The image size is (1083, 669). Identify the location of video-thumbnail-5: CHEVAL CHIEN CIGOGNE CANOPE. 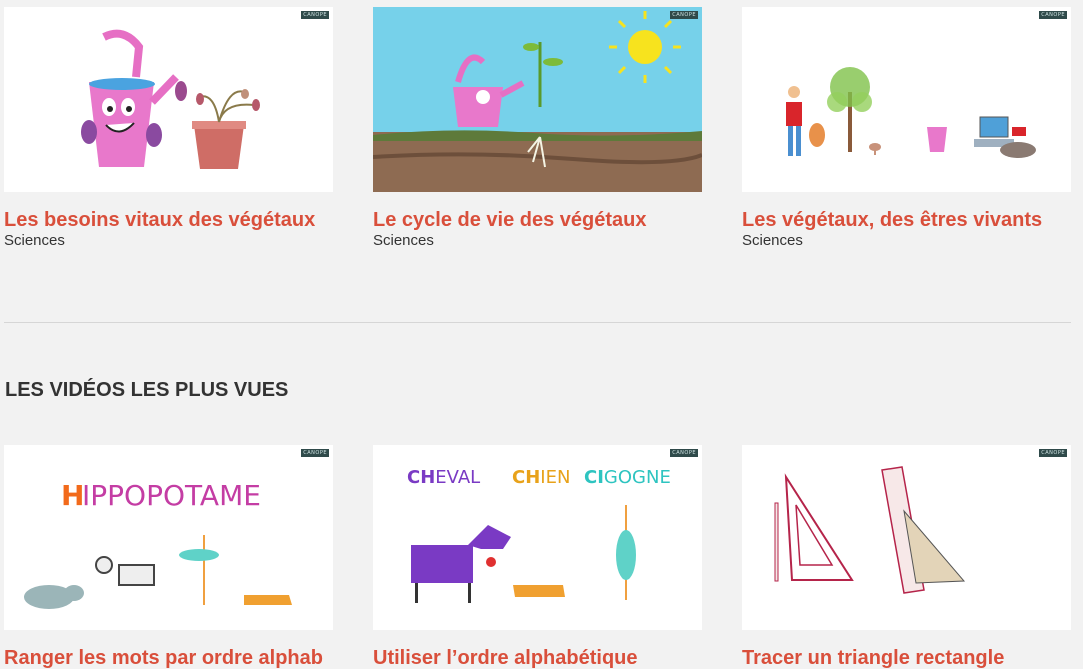
(537, 537).